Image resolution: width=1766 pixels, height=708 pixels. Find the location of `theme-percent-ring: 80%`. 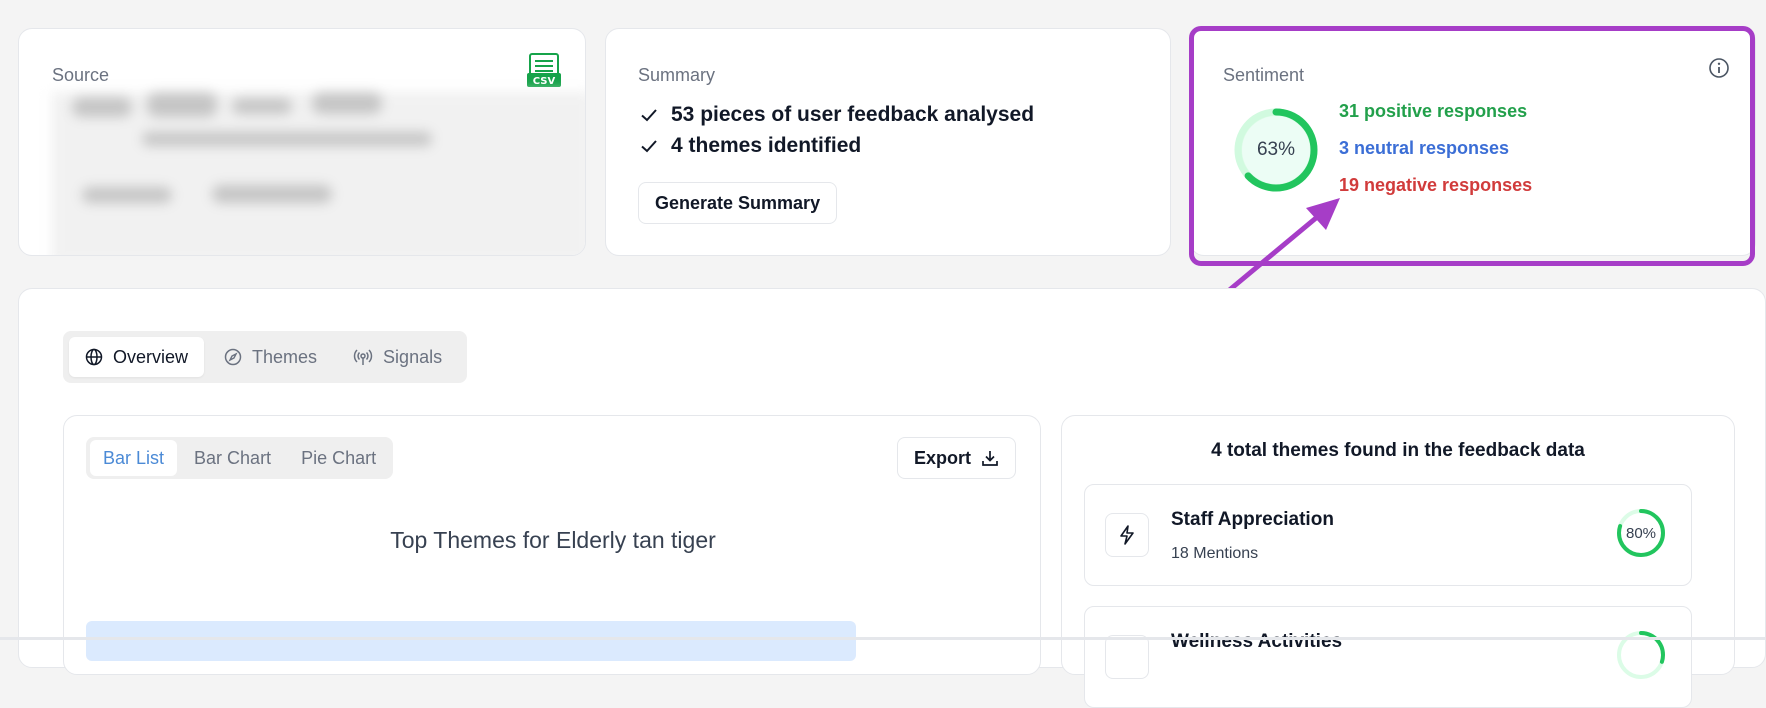

theme-percent-ring: 80% is located at coordinates (1641, 533).